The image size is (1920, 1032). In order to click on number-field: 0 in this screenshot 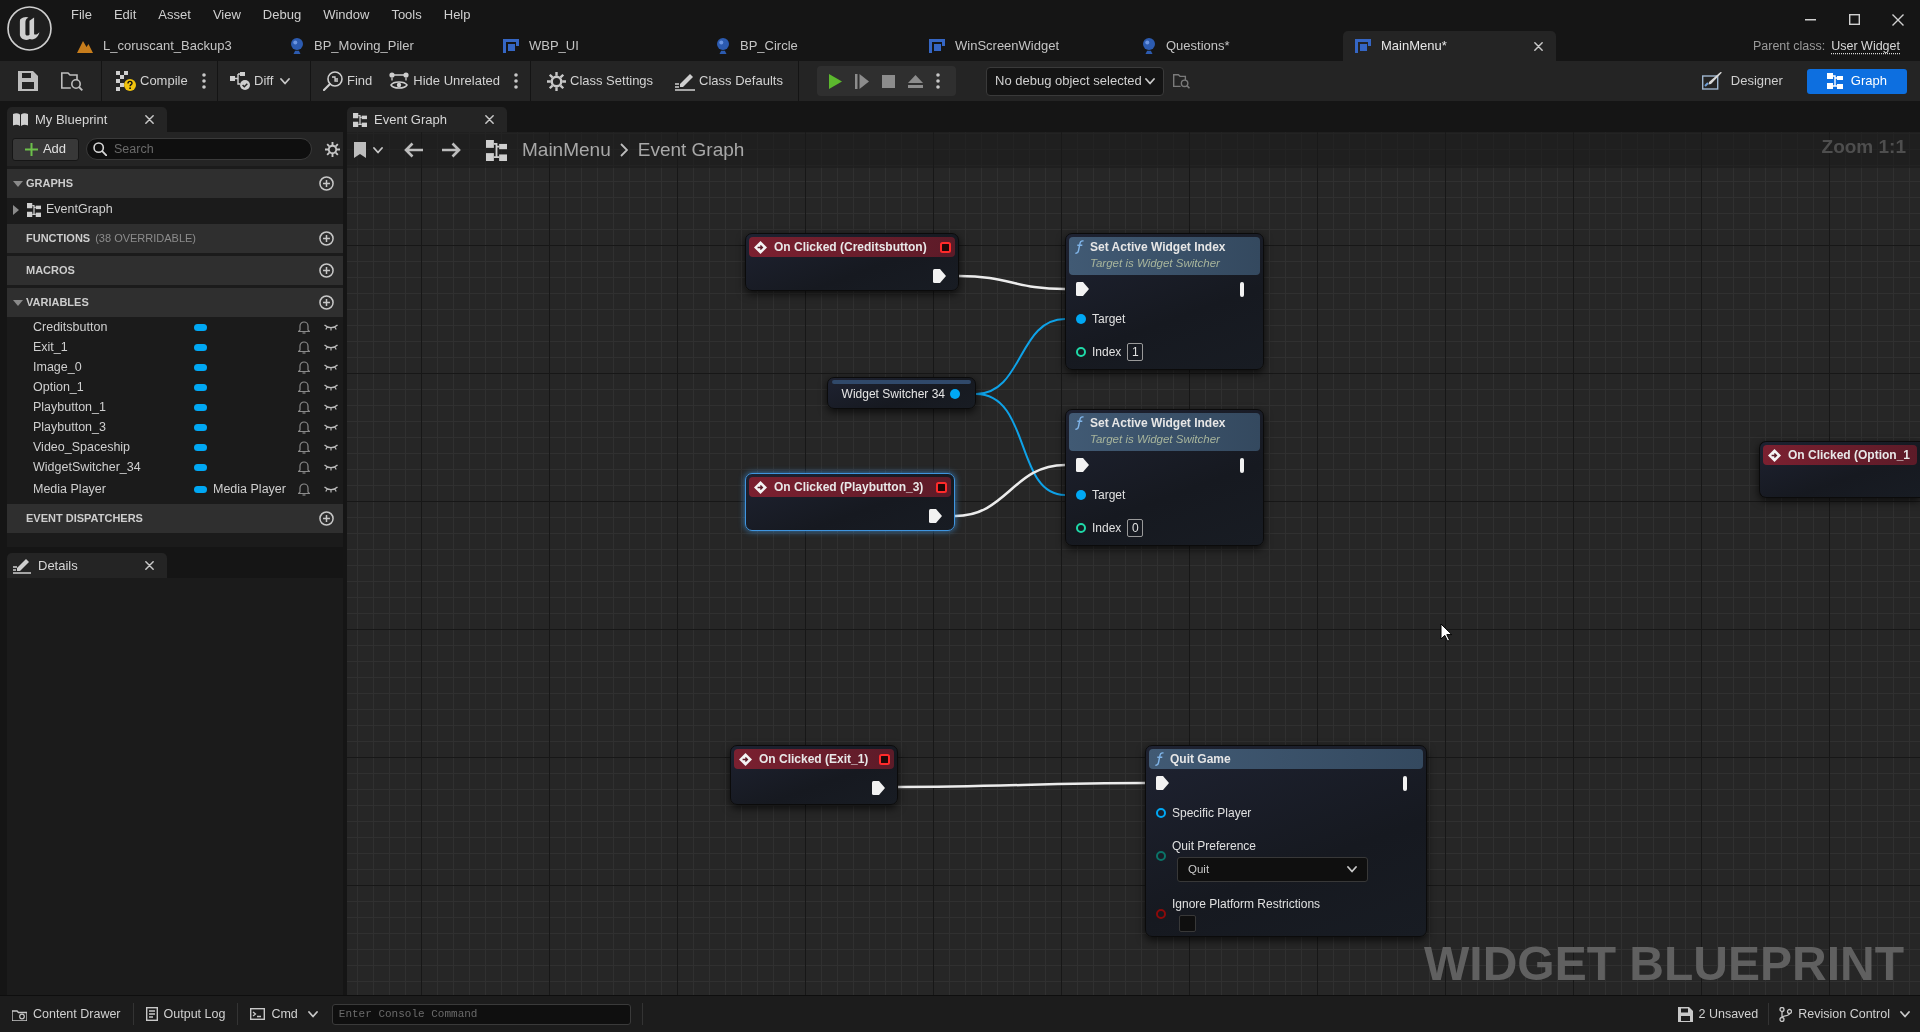, I will do `click(1135, 528)`.